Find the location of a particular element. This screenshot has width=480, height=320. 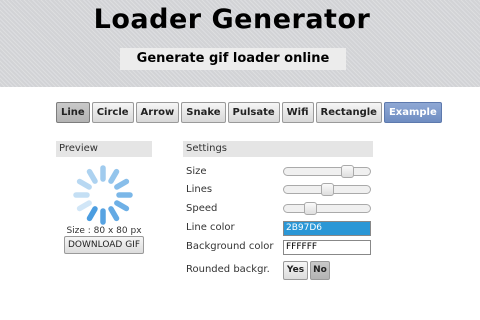

size-slider-thumb is located at coordinates (347, 171).